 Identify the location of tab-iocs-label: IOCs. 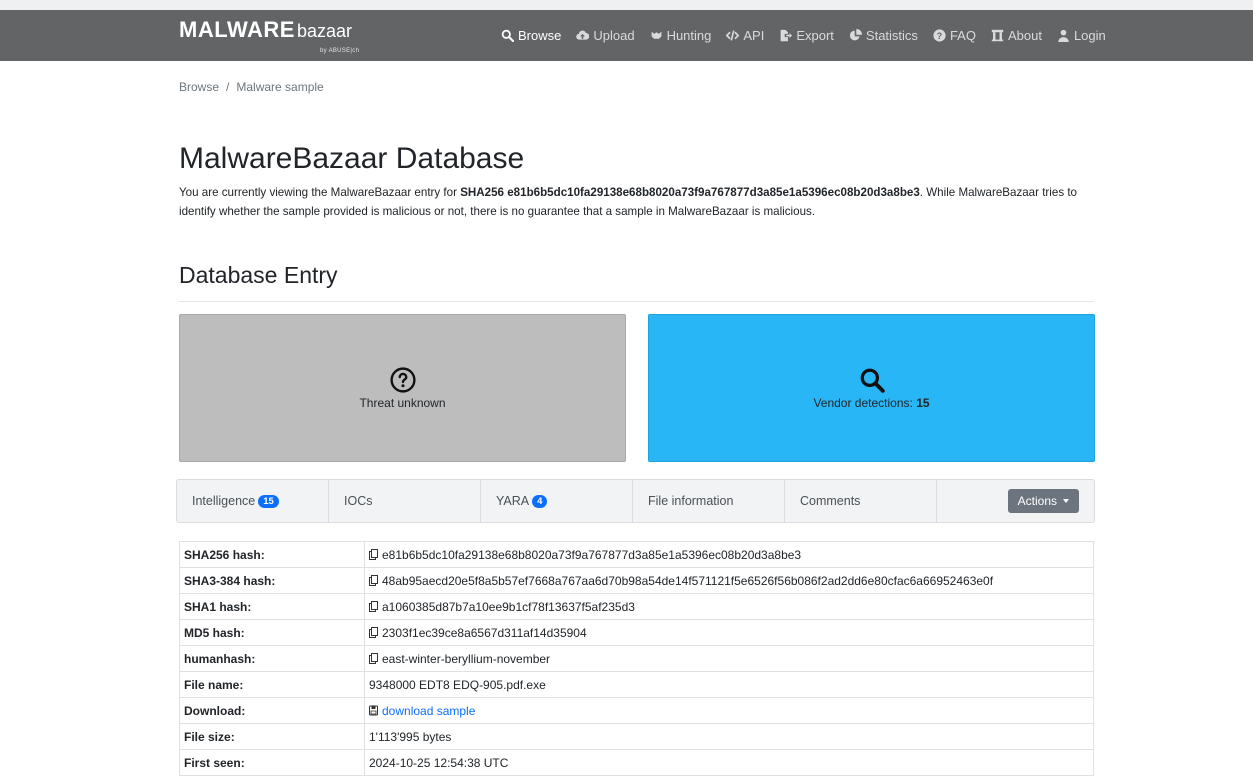
(358, 501).